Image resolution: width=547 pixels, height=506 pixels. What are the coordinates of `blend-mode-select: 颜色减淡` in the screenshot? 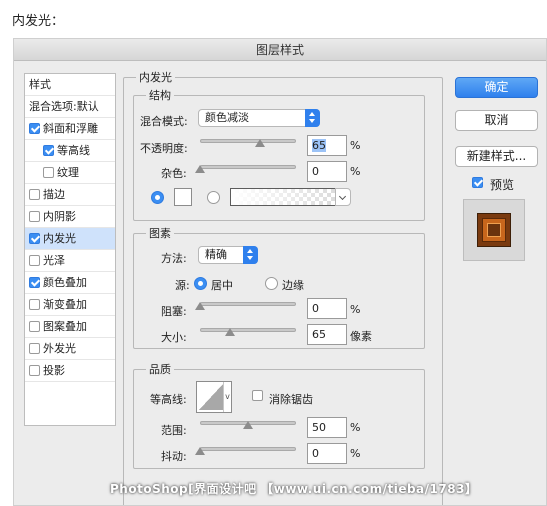 It's located at (259, 118).